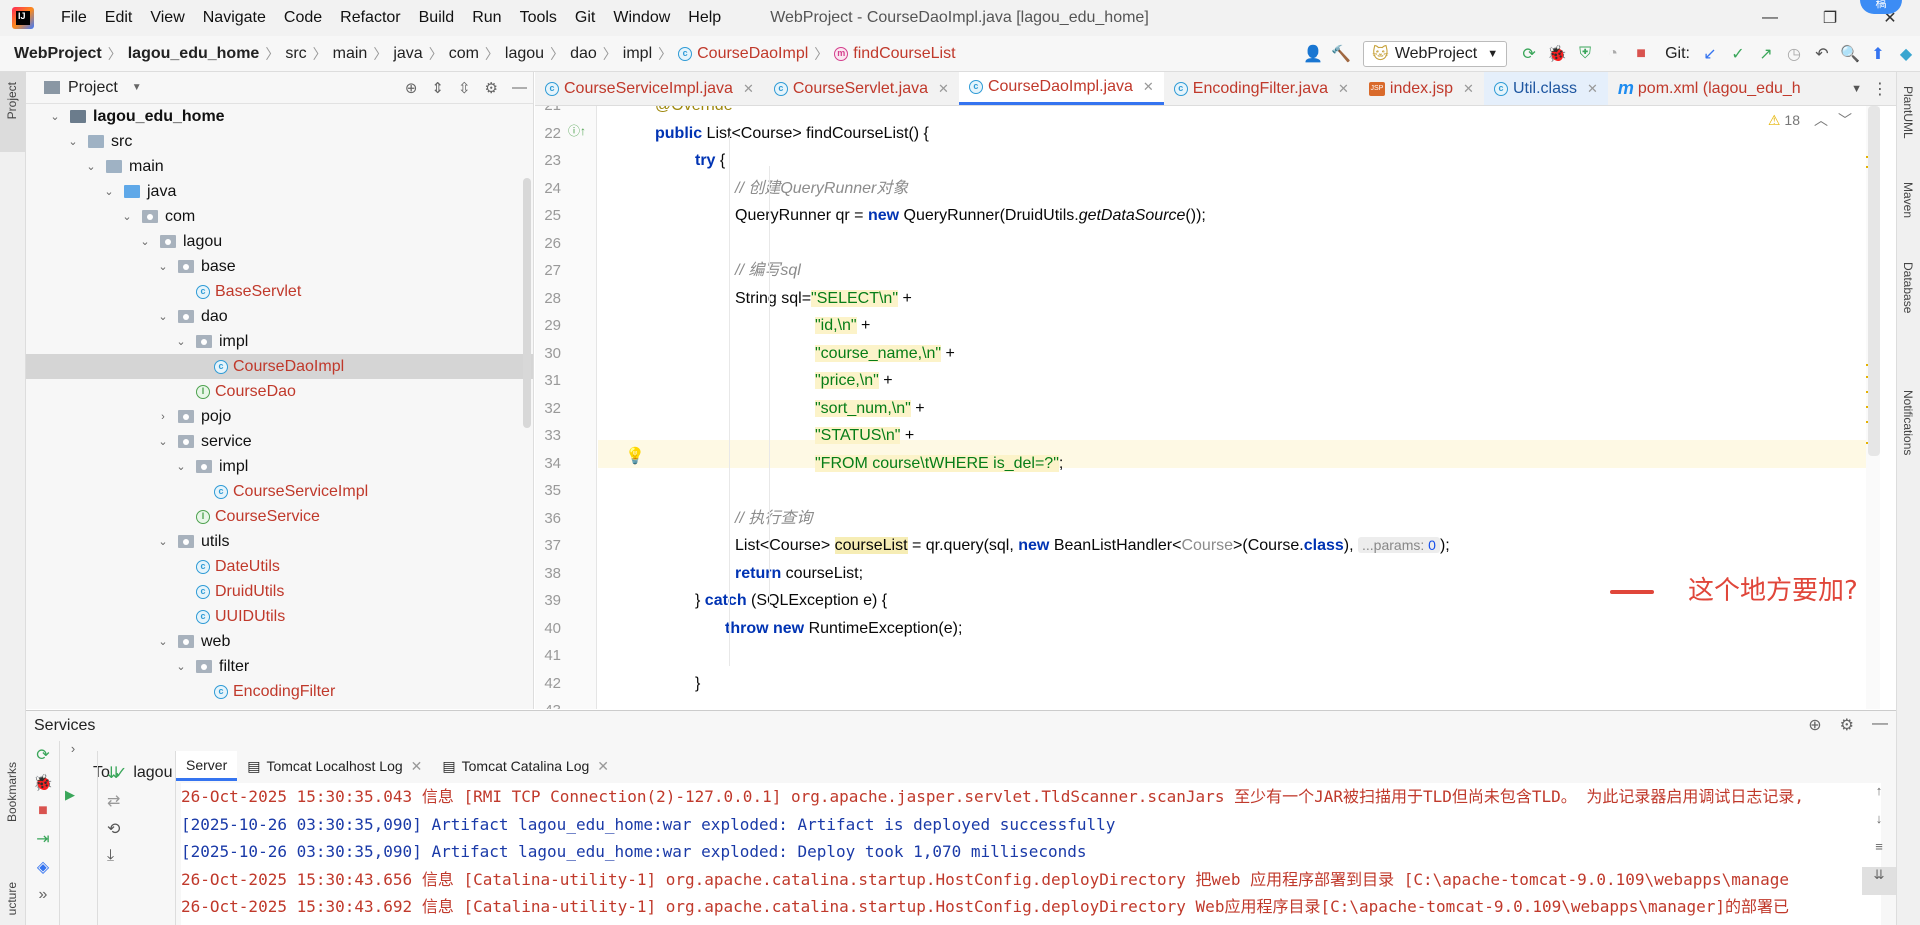 This screenshot has height=925, width=1920. I want to click on tree-item: ⌄ lagou, so click(279, 241).